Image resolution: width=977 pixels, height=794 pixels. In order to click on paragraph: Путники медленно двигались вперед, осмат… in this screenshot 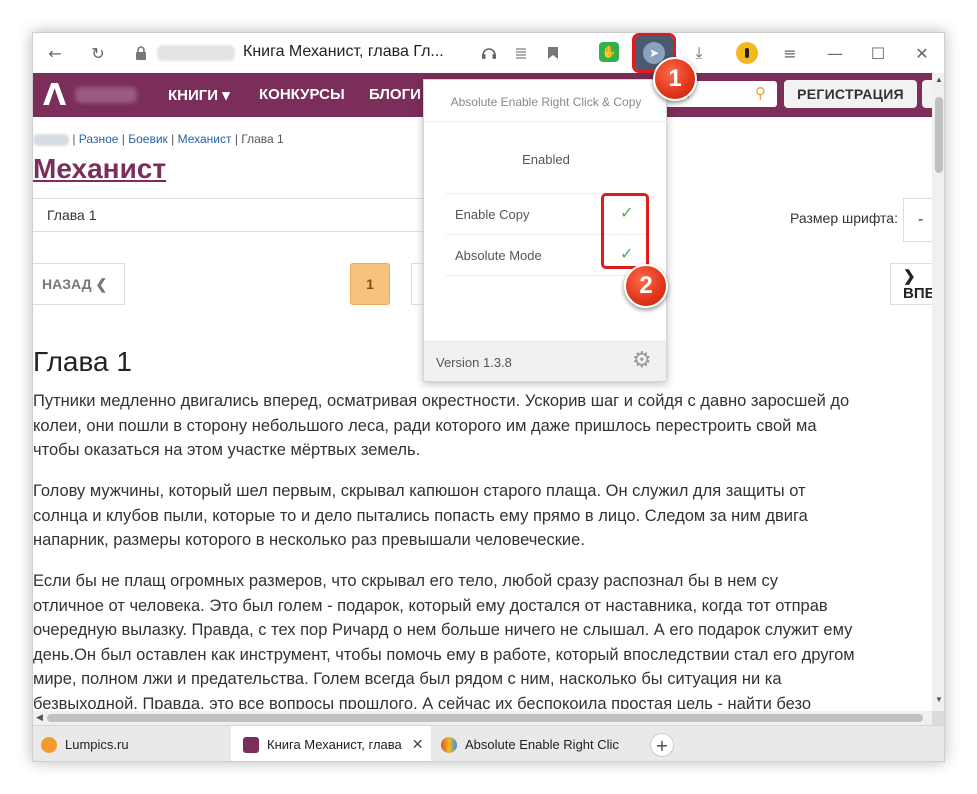, I will do `click(482, 426)`.